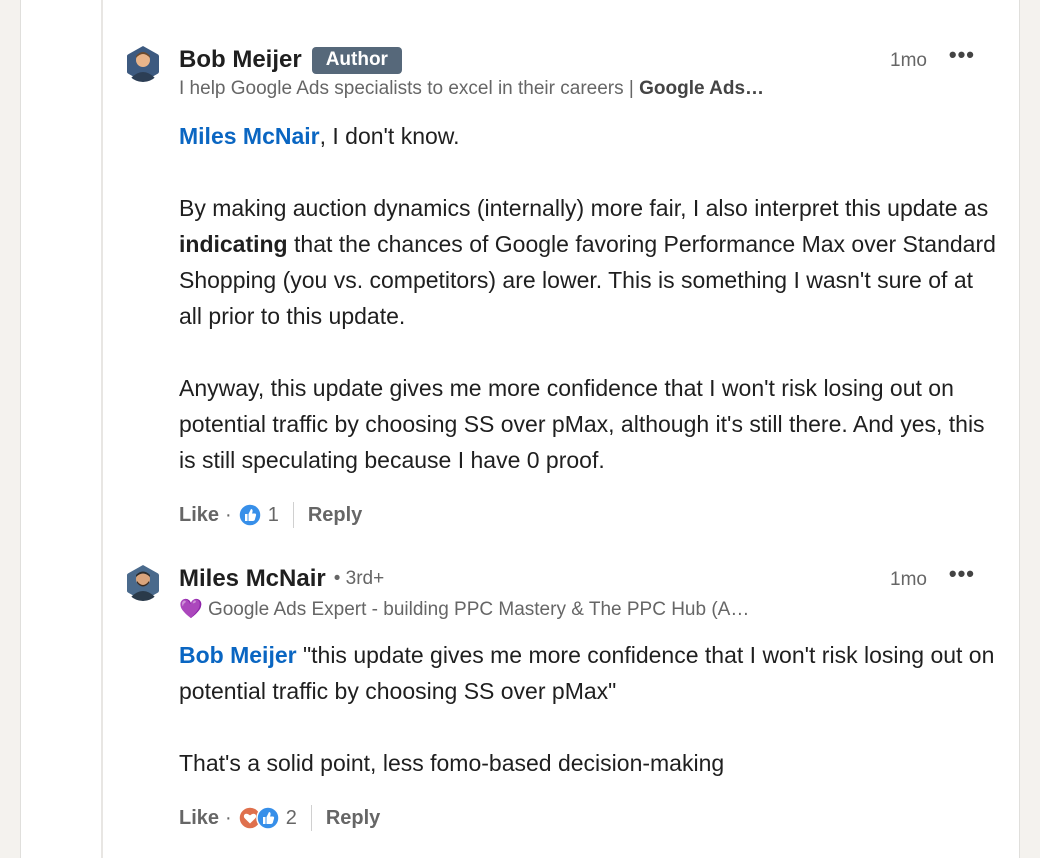 The height and width of the screenshot is (858, 1040). I want to click on mention-link: Miles McNair, so click(249, 136).